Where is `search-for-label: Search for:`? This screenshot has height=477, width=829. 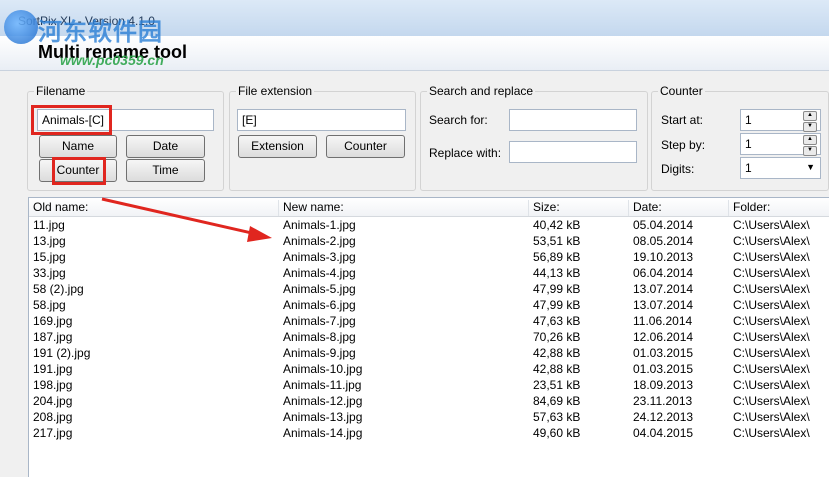 search-for-label: Search for: is located at coordinates (458, 120).